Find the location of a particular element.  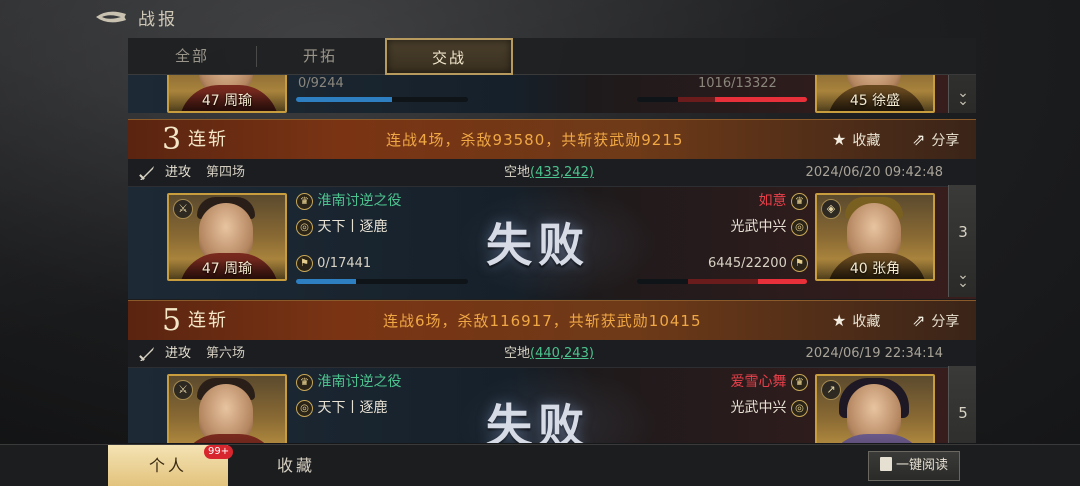

expand-toggle: 3 ⌄ ⌄ is located at coordinates (962, 241).